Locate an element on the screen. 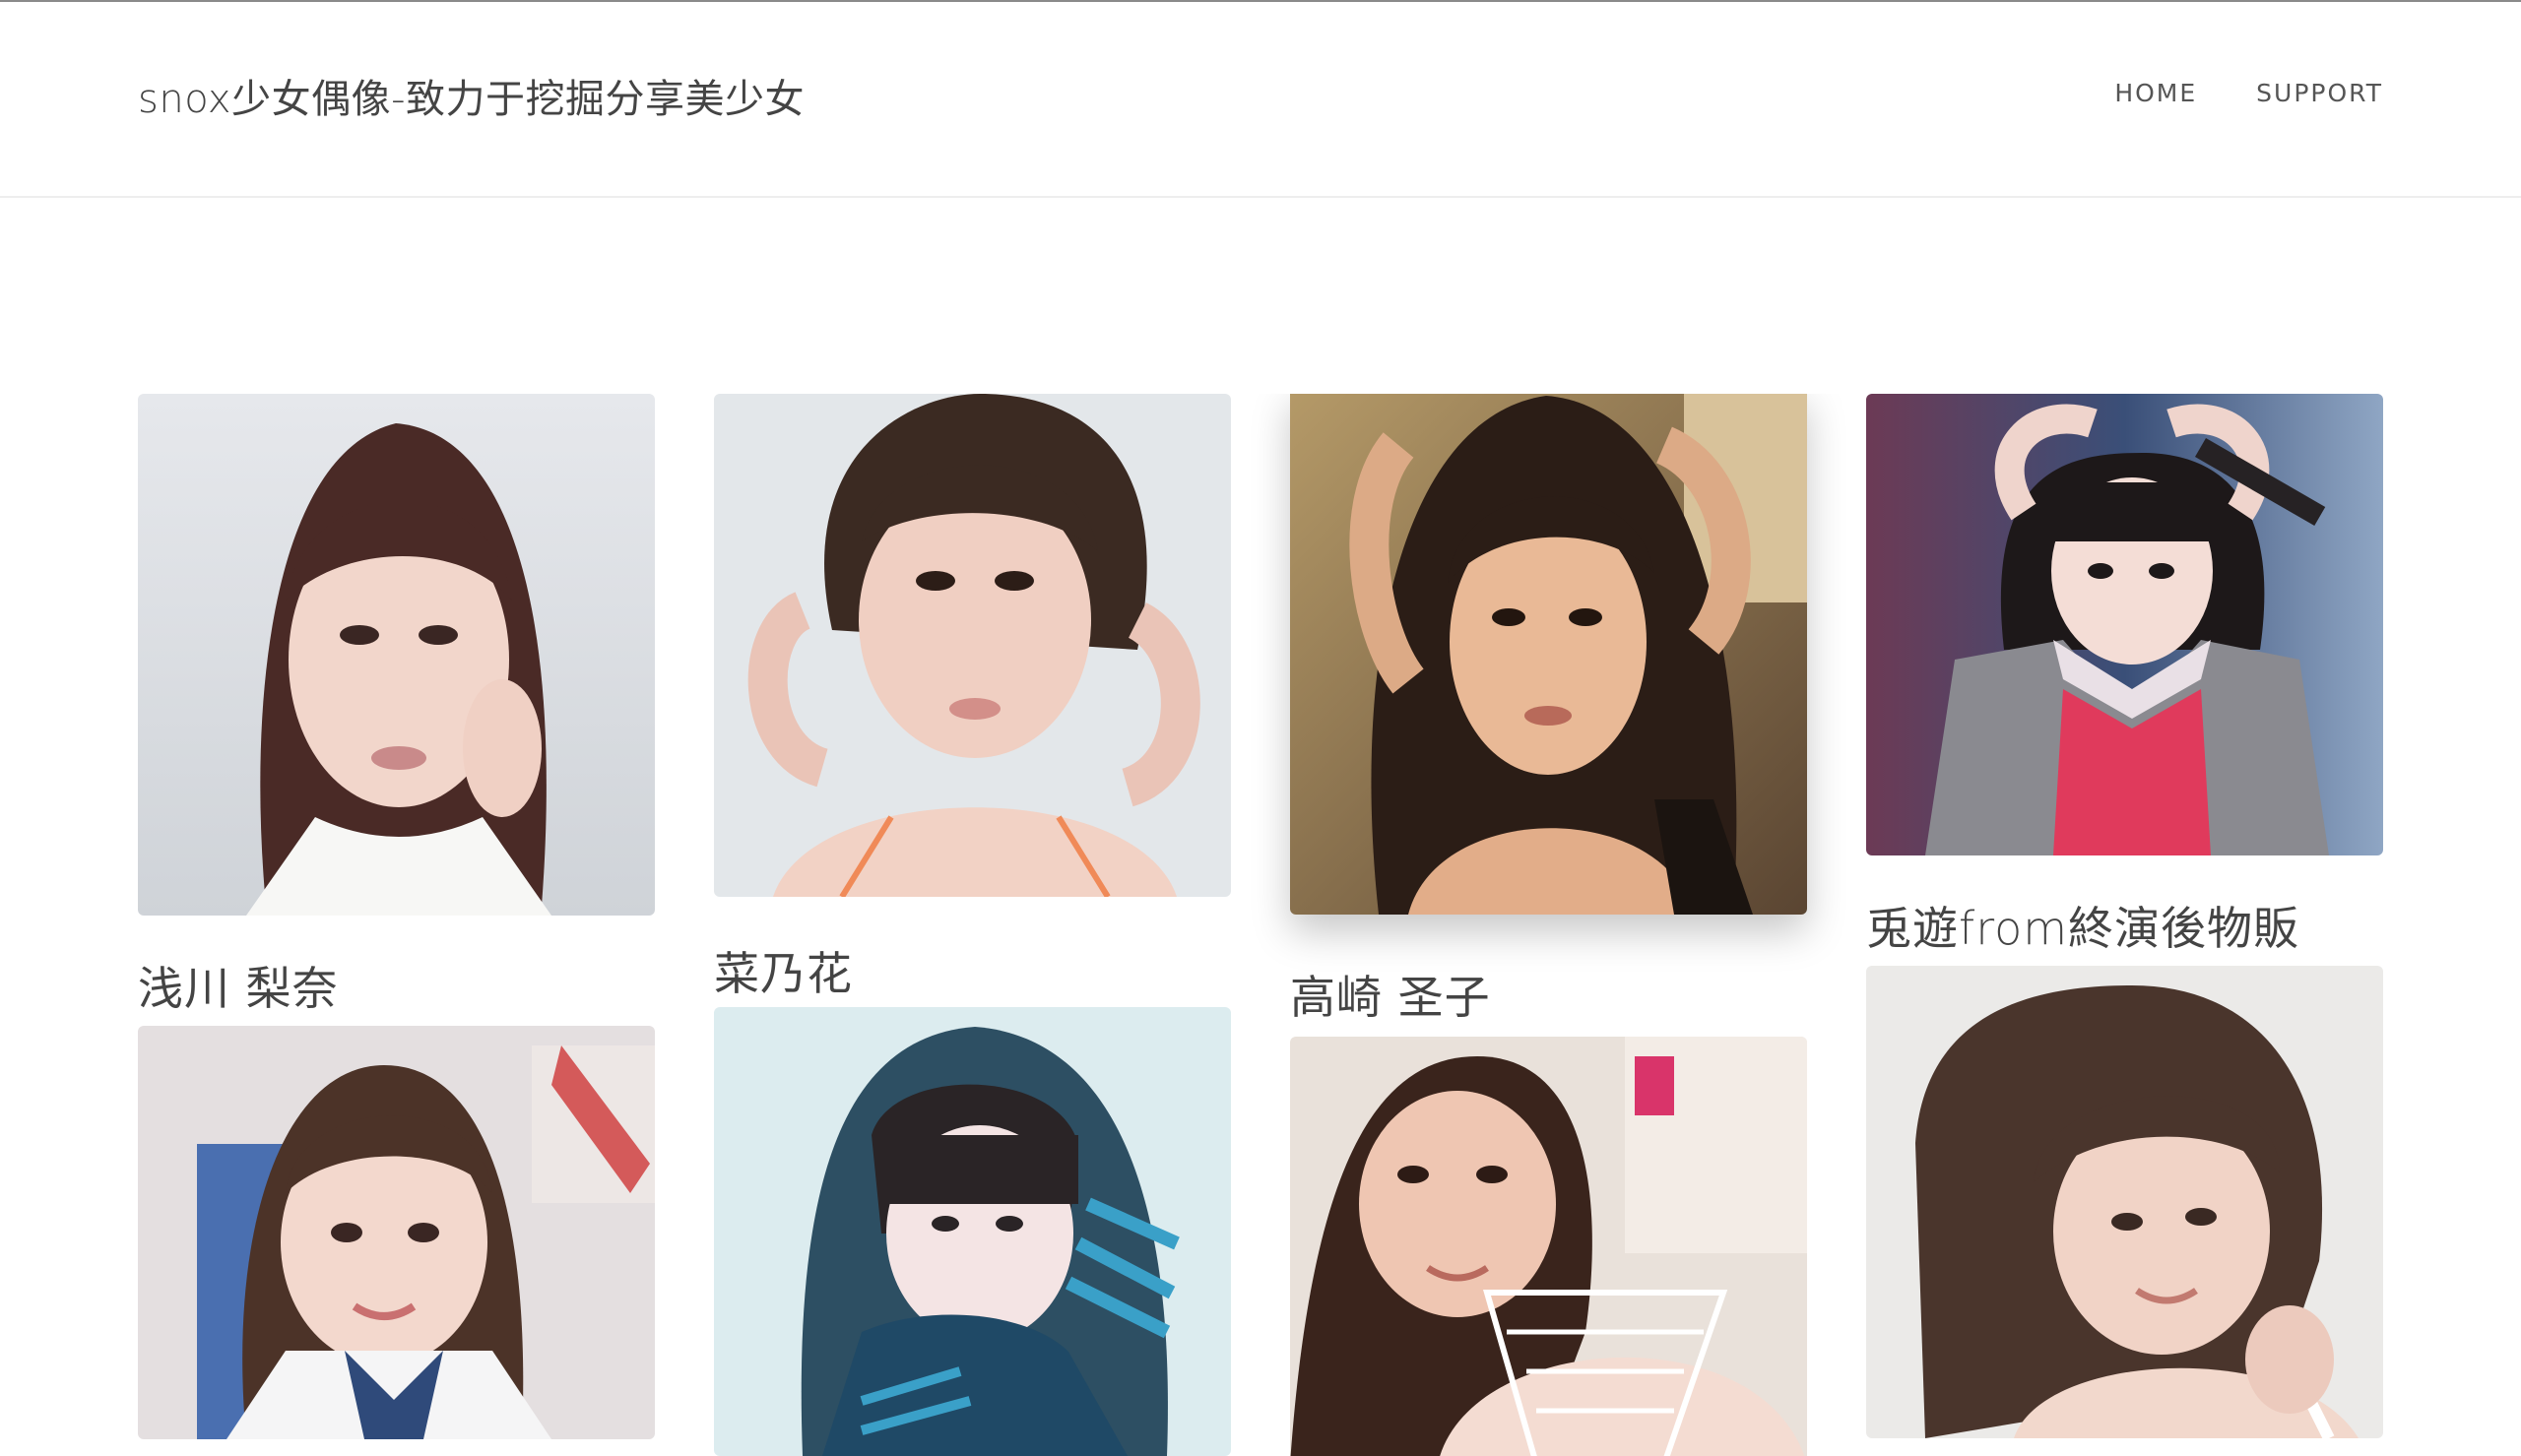 Image resolution: width=2521 pixels, height=1456 pixels. grid-column-1: 浅川 梨奈 is located at coordinates (396, 916).